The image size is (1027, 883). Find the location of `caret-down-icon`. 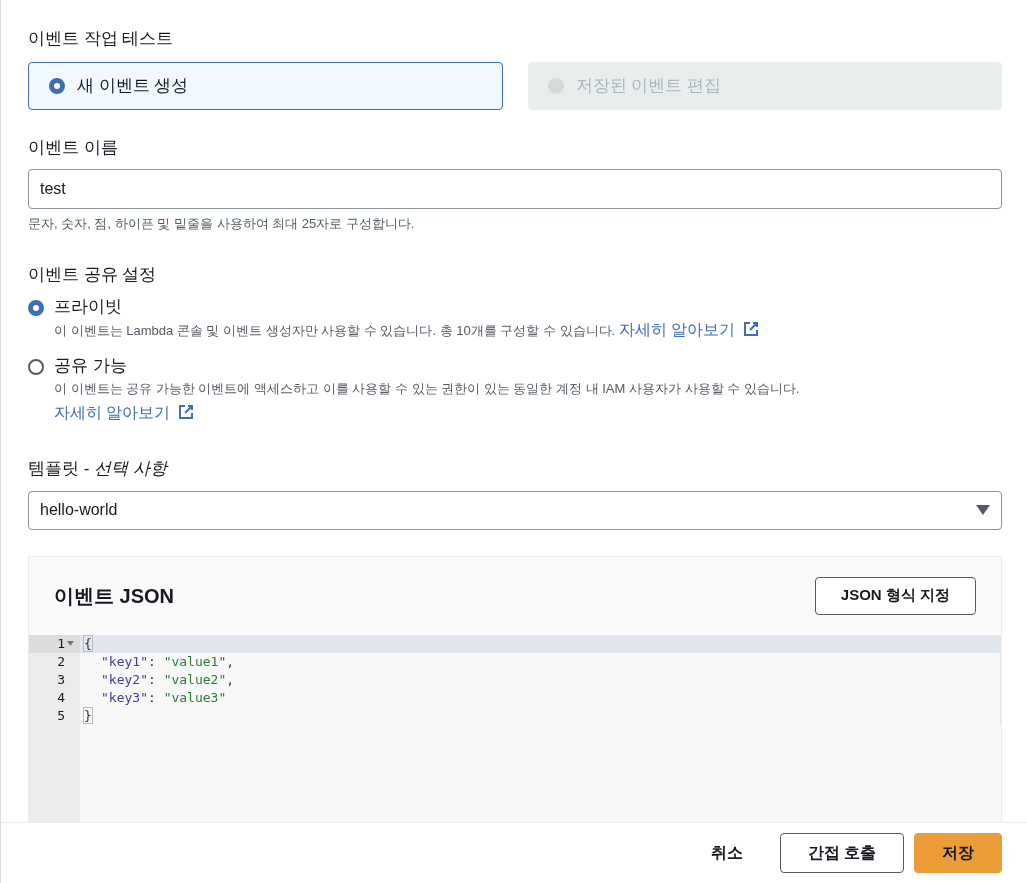

caret-down-icon is located at coordinates (983, 510).